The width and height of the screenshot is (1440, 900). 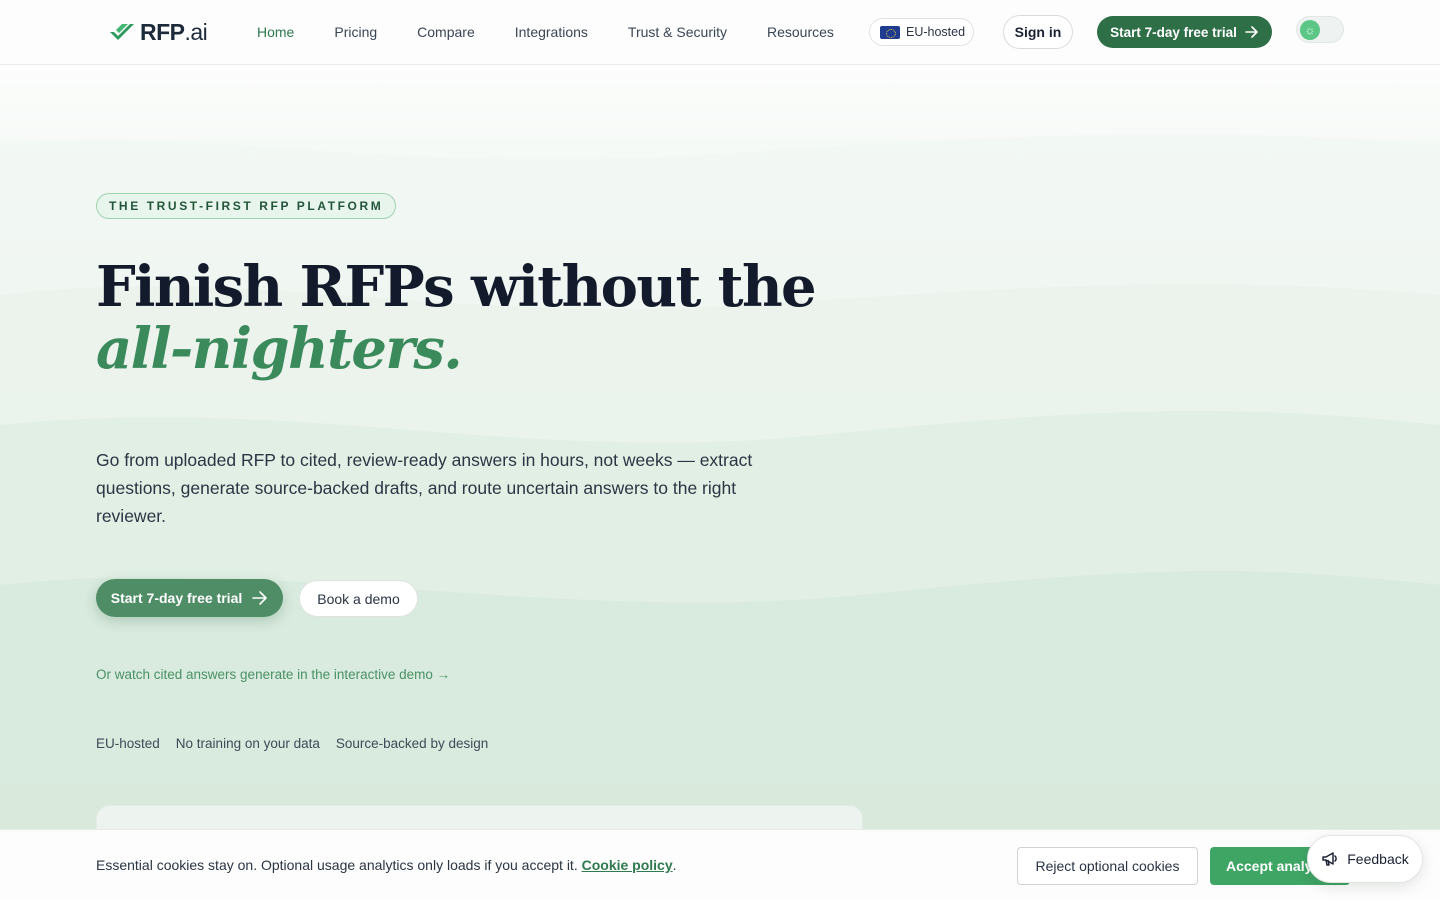 I want to click on nav-home: Home, so click(x=275, y=32).